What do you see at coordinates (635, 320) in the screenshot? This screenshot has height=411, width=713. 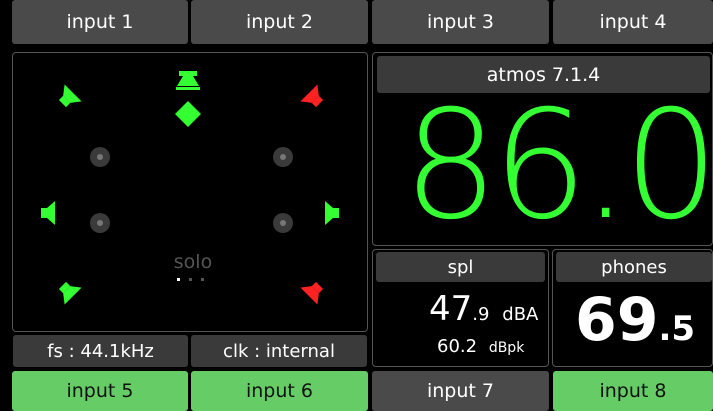 I see `phones-value: 69.5` at bounding box center [635, 320].